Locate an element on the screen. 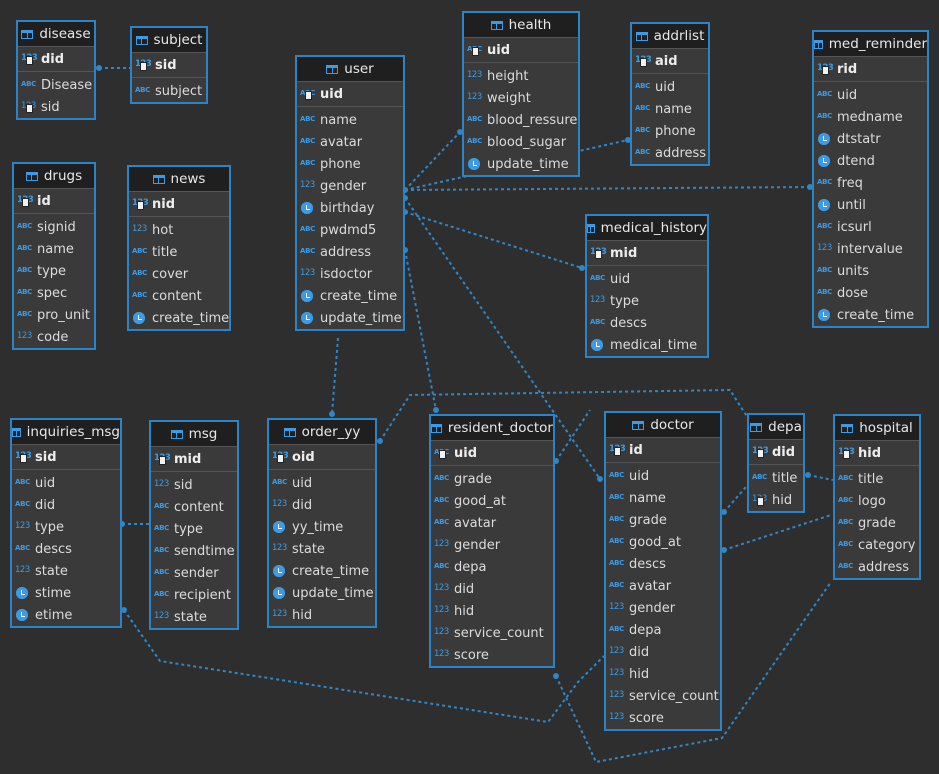  table-column: blood_ressure is located at coordinates (521, 120).